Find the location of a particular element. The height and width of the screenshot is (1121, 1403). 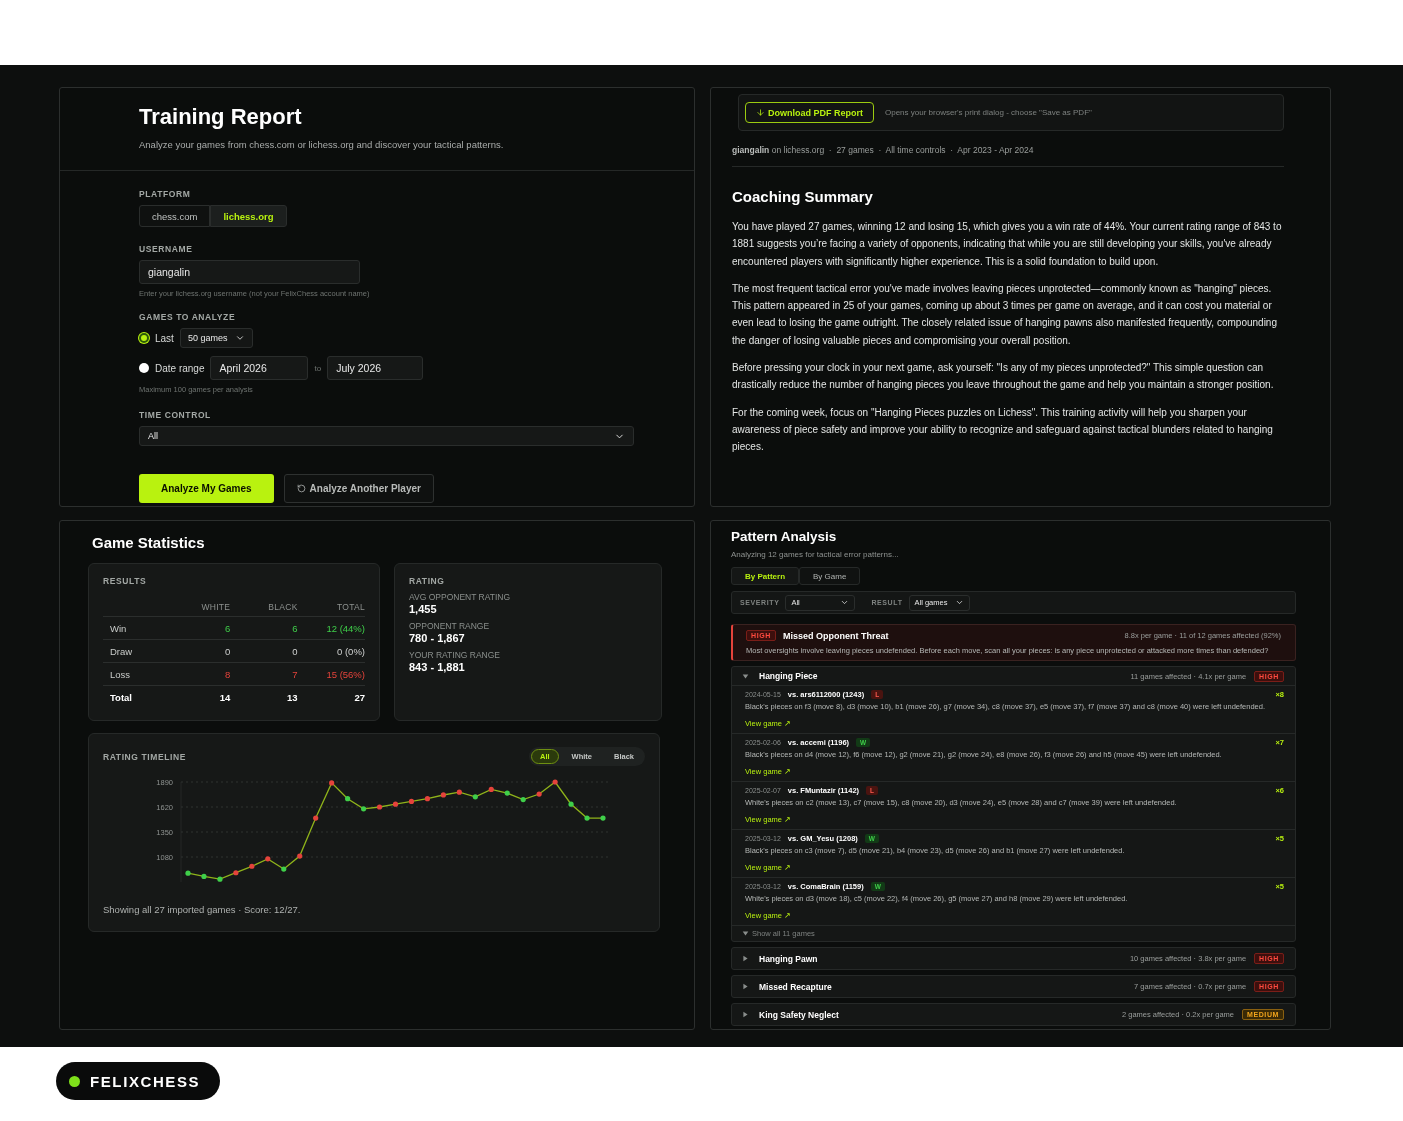

row-label: Win is located at coordinates (133, 628).